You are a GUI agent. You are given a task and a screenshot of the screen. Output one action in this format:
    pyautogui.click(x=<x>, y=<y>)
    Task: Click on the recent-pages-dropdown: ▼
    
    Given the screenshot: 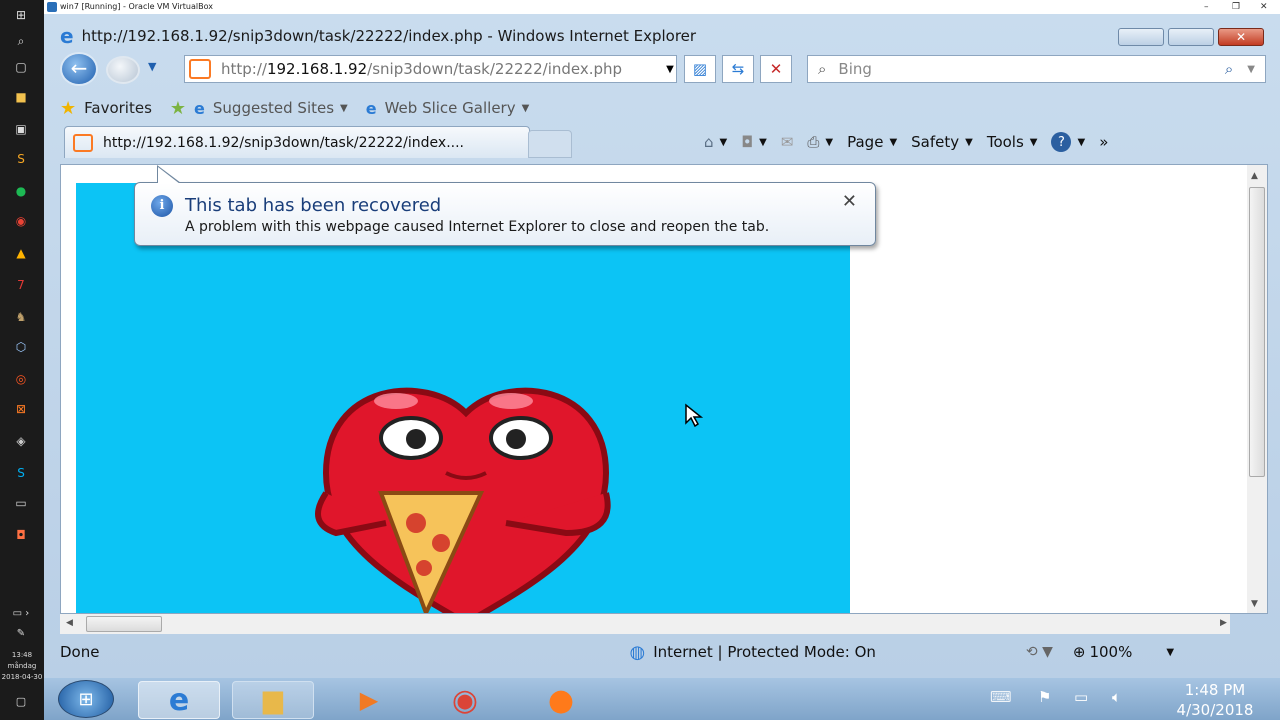 What is the action you would take?
    pyautogui.click(x=152, y=66)
    